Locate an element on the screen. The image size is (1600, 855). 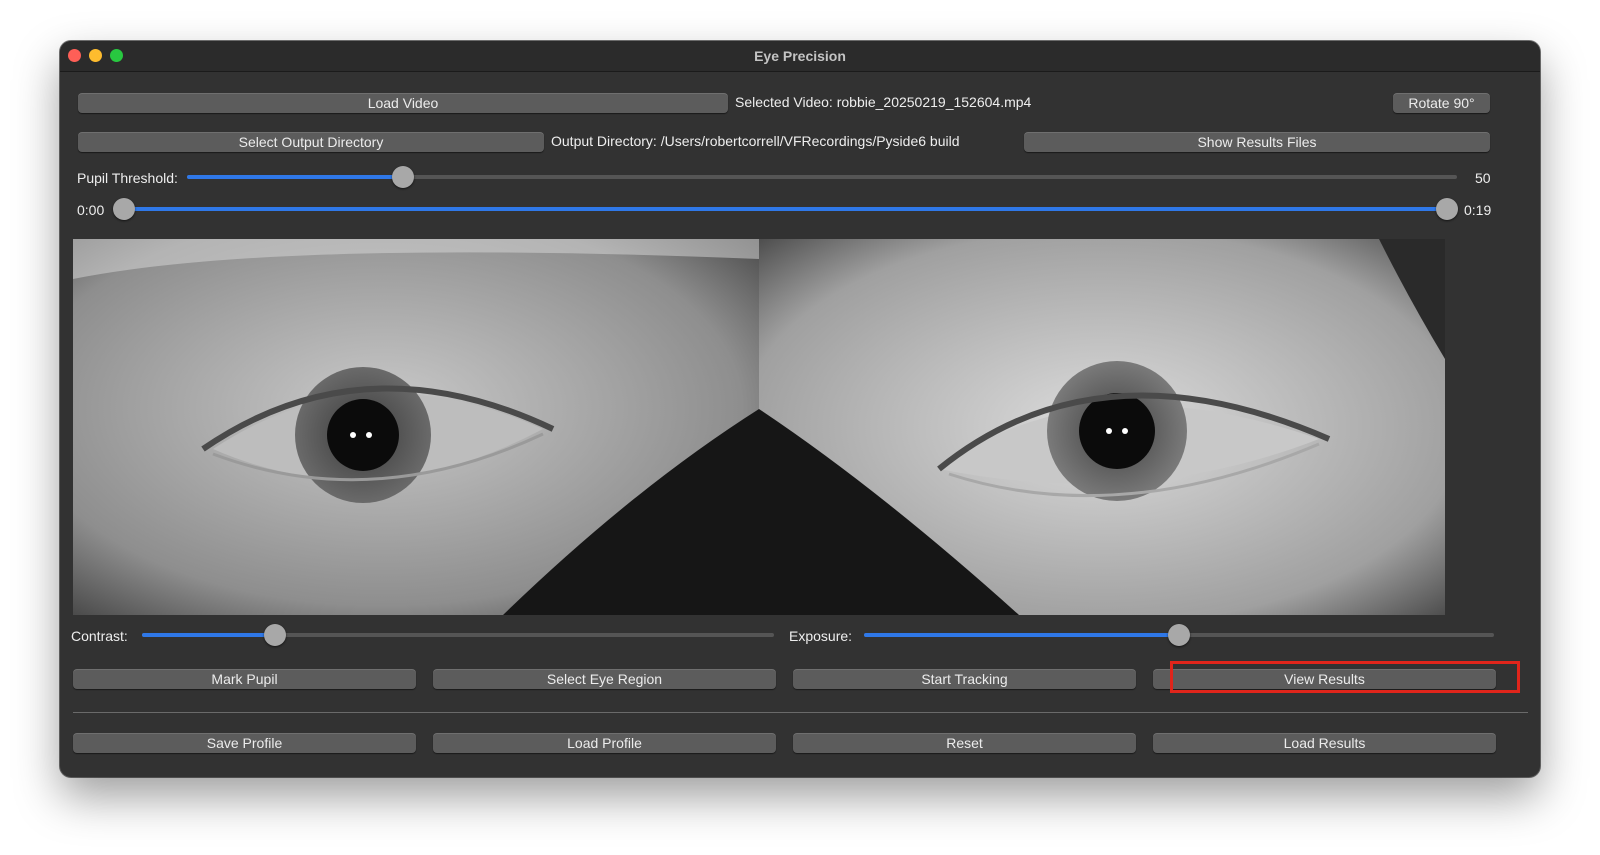
pupil-threshold-value: 50 is located at coordinates (1483, 178).